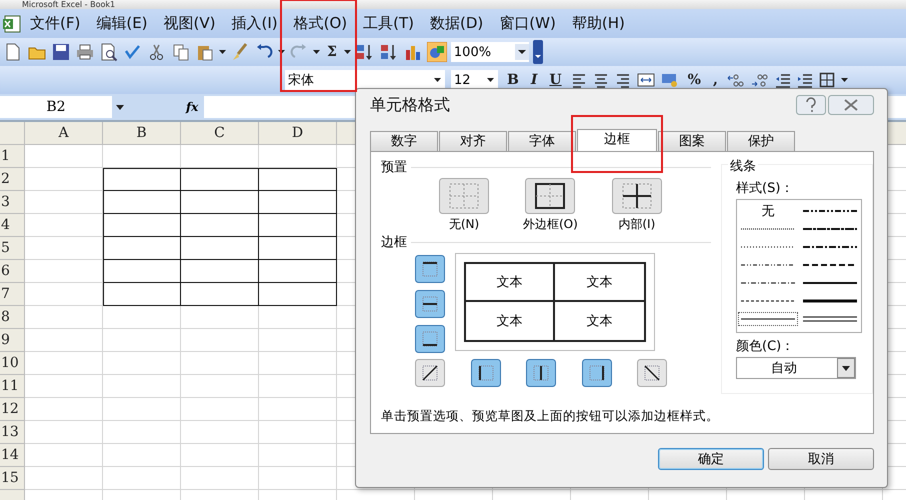  Describe the element at coordinates (12, 294) in the screenshot. I see `row-header: 7` at that location.